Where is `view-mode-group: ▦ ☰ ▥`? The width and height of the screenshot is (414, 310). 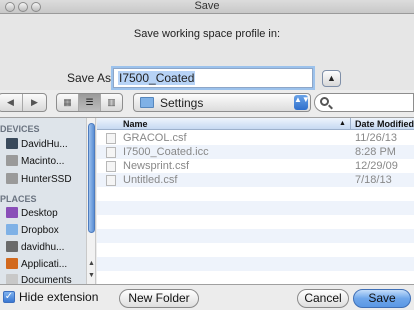 view-mode-group: ▦ ☰ ▥ is located at coordinates (89, 102).